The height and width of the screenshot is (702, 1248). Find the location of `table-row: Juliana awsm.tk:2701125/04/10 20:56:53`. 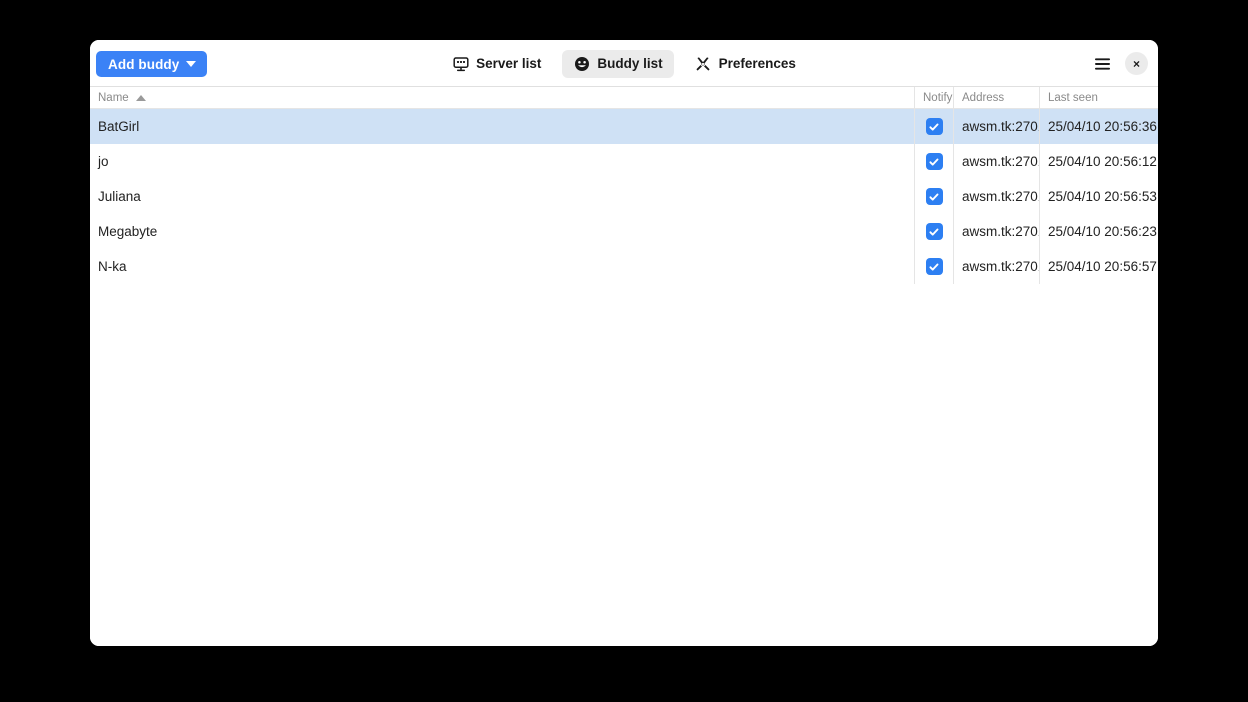

table-row: Juliana awsm.tk:2701125/04/10 20:56:53 is located at coordinates (624, 196).